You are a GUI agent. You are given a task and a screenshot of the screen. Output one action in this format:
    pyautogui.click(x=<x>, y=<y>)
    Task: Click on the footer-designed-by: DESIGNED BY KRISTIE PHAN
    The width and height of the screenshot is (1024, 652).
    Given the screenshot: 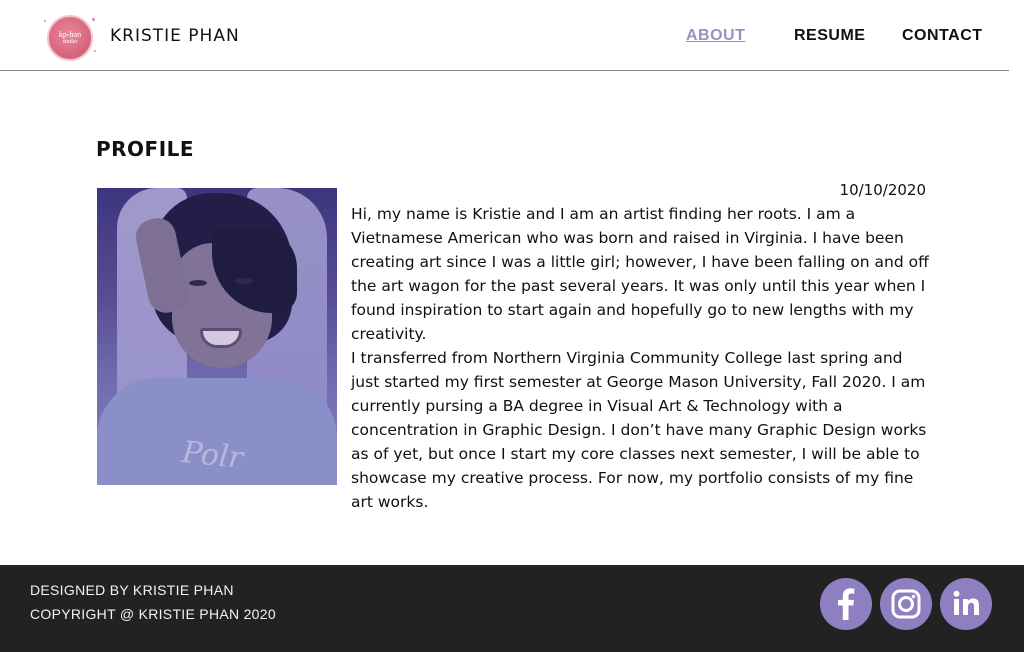 What is the action you would take?
    pyautogui.click(x=132, y=590)
    